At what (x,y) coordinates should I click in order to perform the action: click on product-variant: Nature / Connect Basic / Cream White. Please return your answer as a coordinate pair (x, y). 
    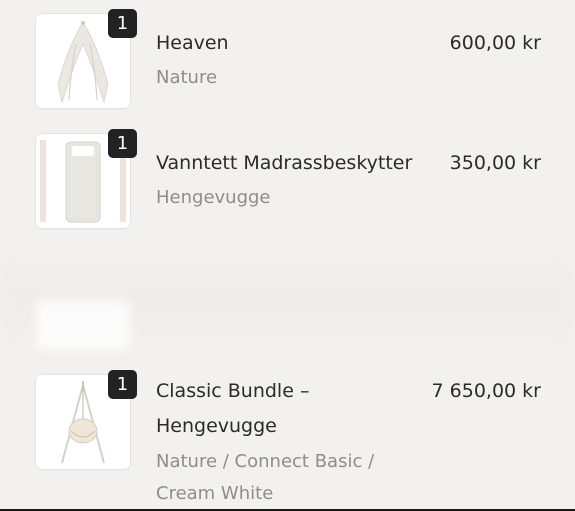
    Looking at the image, I should click on (265, 477).